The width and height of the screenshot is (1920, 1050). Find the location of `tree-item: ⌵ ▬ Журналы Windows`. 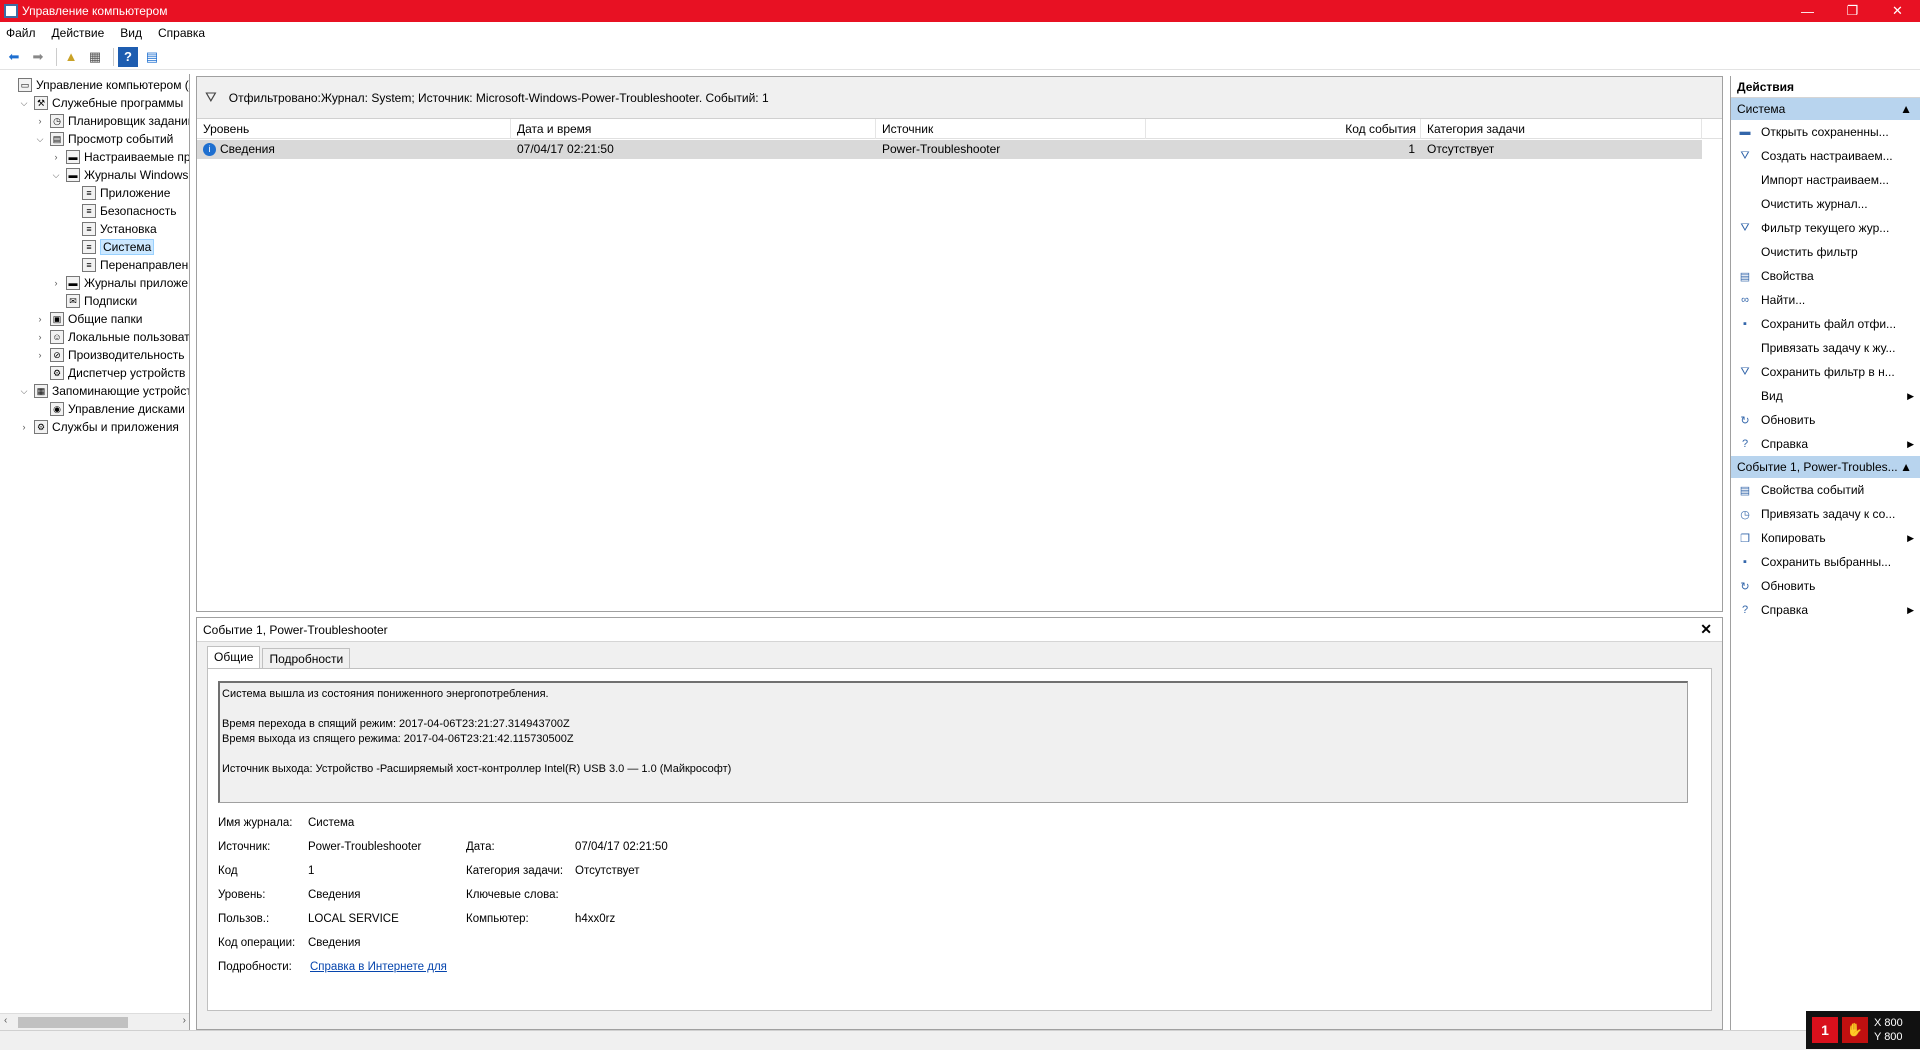

tree-item: ⌵ ▬ Журналы Windows is located at coordinates (119, 175).